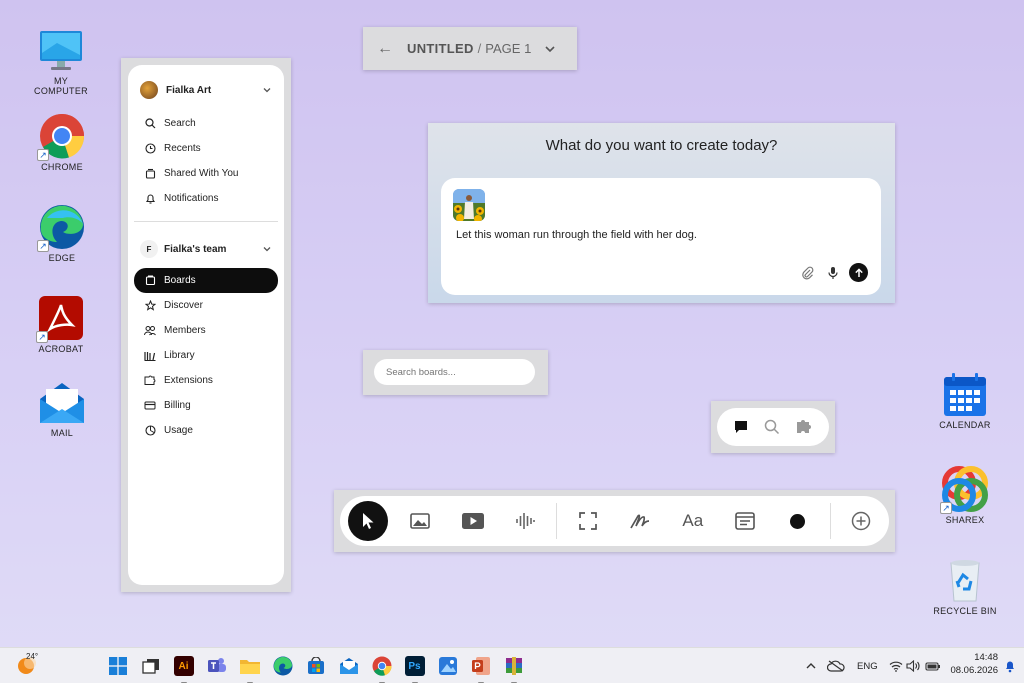 This screenshot has height=683, width=1024. What do you see at coordinates (206, 221) in the screenshot?
I see `sidebar-divider` at bounding box center [206, 221].